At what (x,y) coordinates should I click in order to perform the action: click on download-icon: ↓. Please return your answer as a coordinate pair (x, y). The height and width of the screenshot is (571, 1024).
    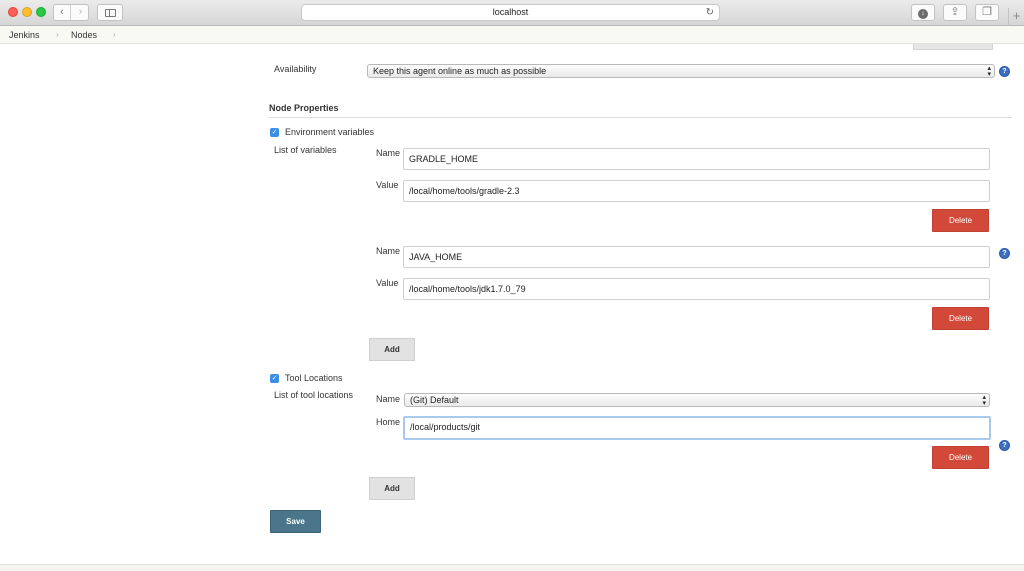
    Looking at the image, I should click on (923, 14).